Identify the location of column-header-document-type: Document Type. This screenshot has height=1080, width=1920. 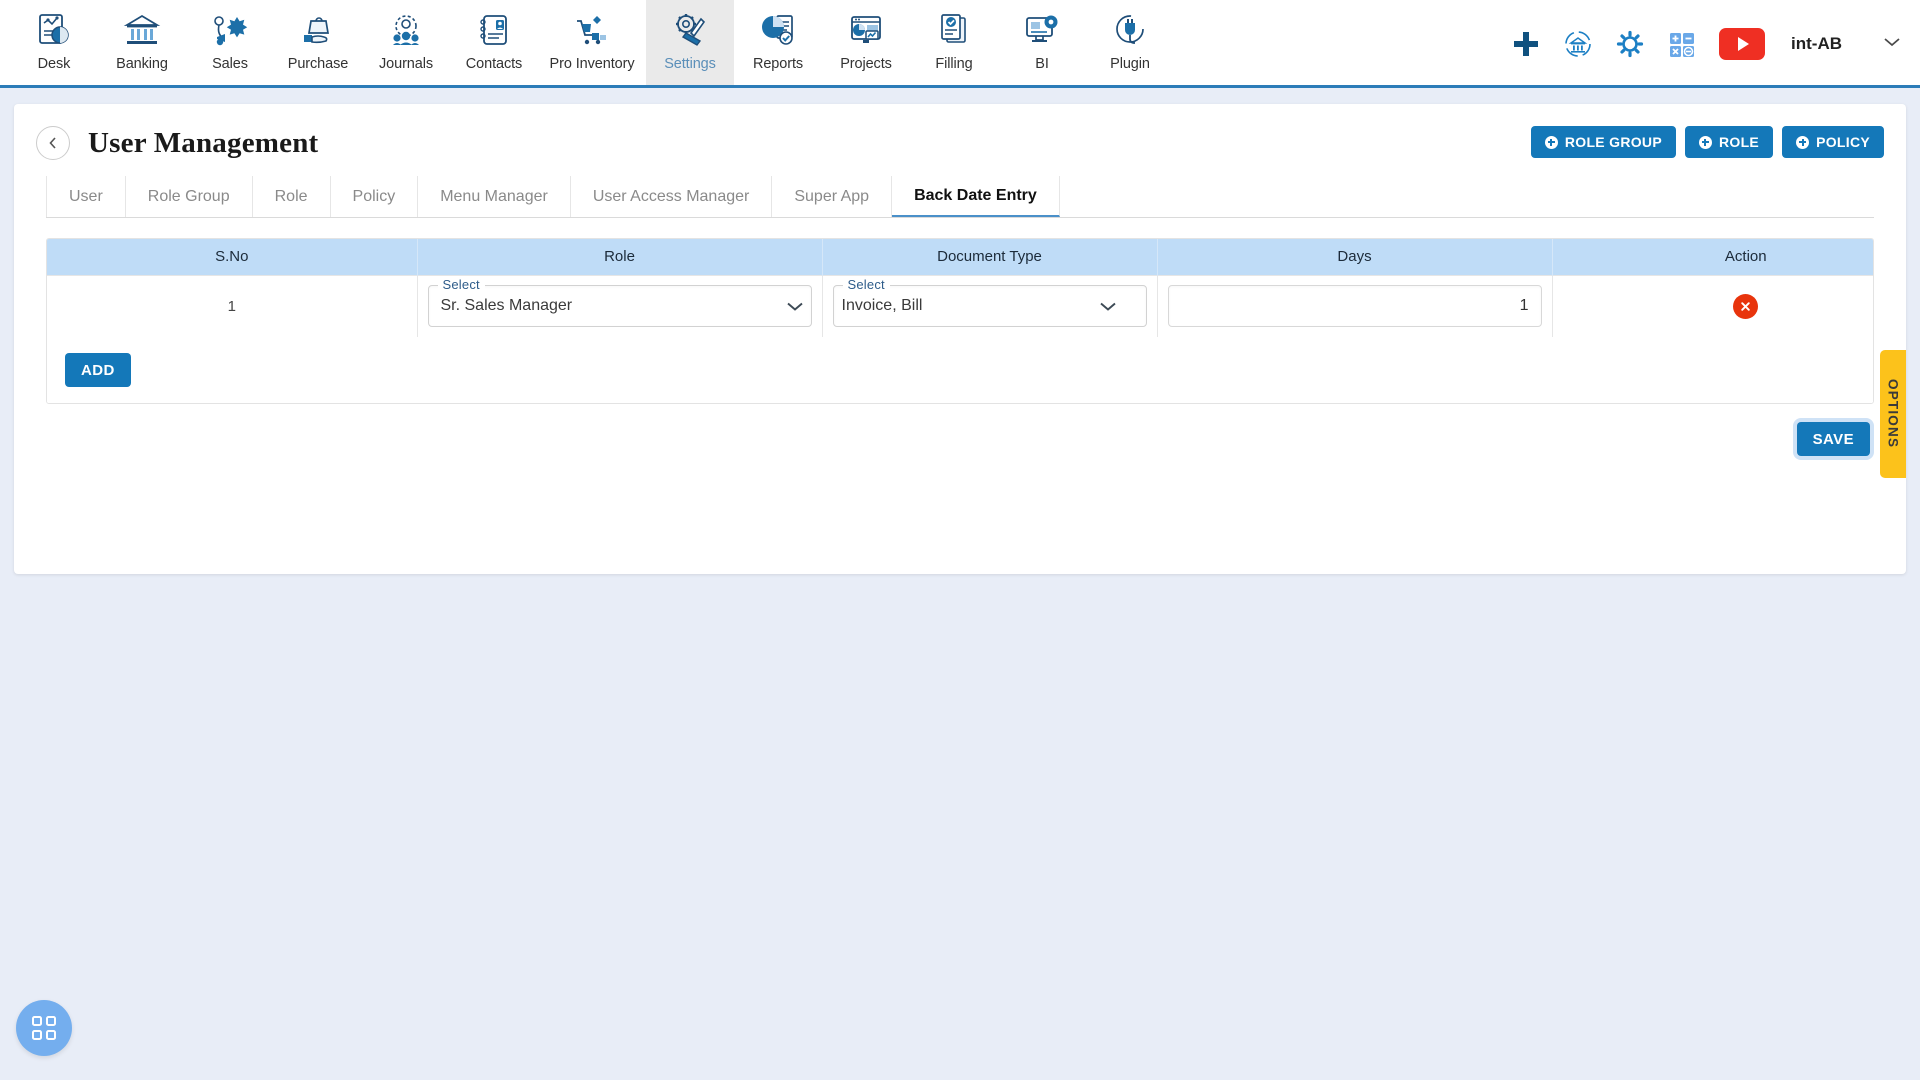
(990, 257).